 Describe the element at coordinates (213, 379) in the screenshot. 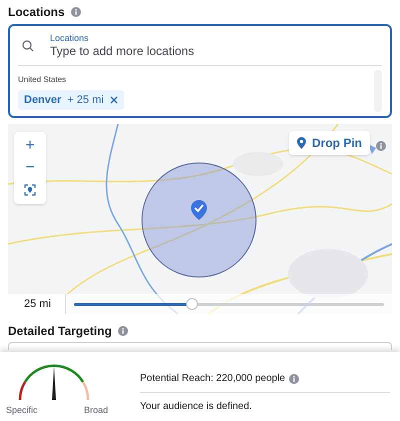

I see `potential-reach: Potential Reach: 220,000 people` at that location.